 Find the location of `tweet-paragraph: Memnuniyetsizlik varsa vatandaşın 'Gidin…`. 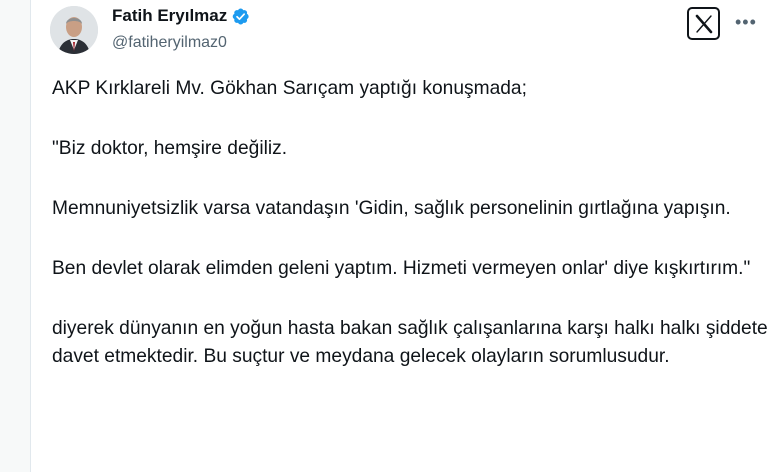

tweet-paragraph: Memnuniyetsizlik varsa vatandaşın 'Gidin… is located at coordinates (391, 208).